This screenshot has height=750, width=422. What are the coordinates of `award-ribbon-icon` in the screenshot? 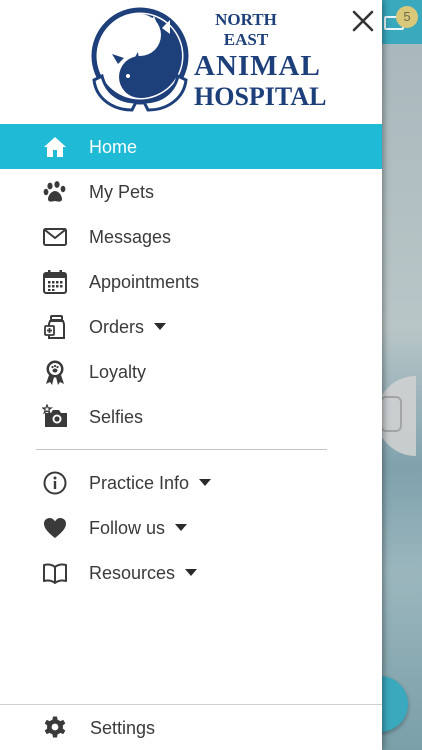 It's located at (55, 372).